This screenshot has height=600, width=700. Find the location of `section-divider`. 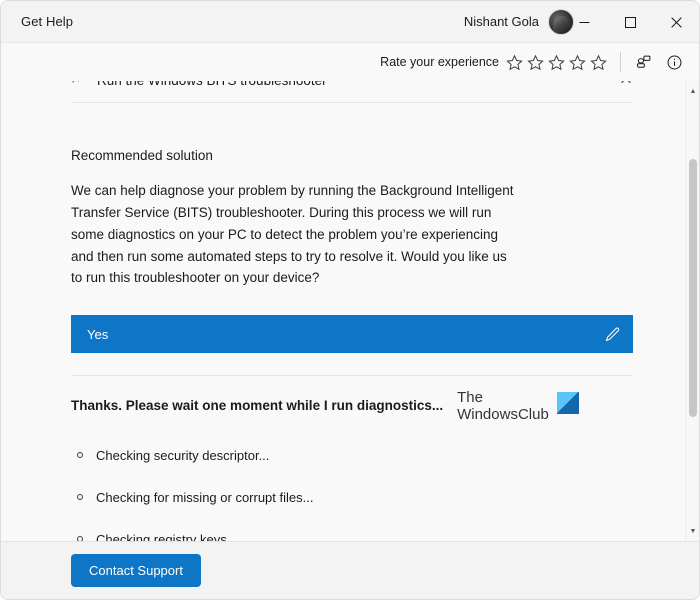

section-divider is located at coordinates (352, 376).